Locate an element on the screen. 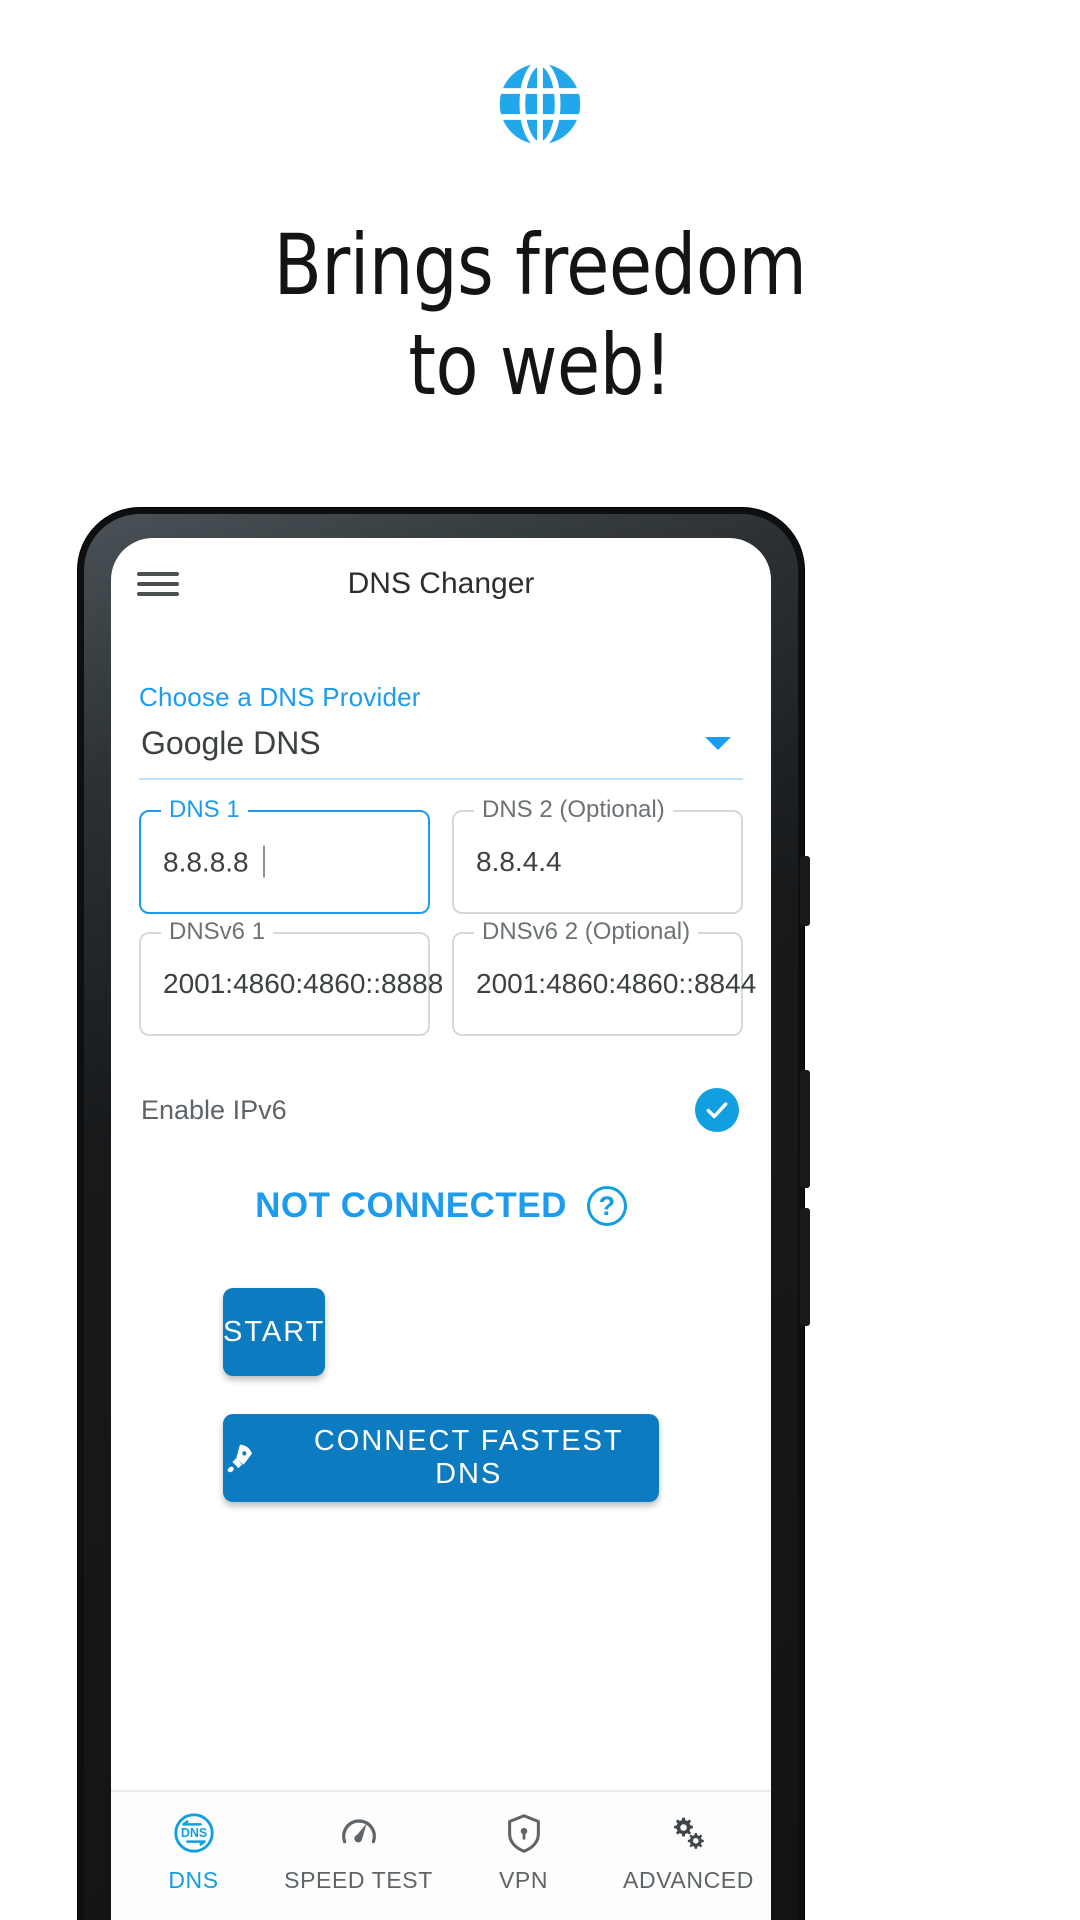 This screenshot has height=1920, width=1080. connection-status-row: NOT CONNECTED ? is located at coordinates (441, 1206).